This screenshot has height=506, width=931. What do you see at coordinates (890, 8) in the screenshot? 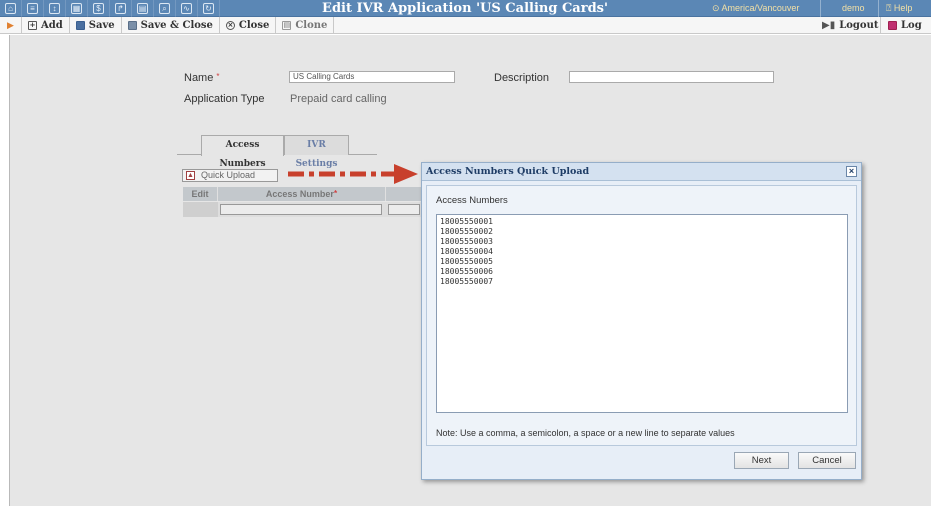
I see `help-icon: ⍰` at bounding box center [890, 8].